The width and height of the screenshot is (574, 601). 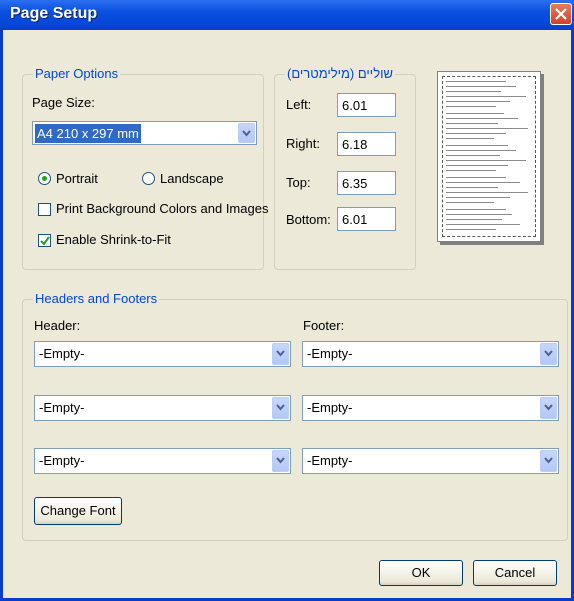 What do you see at coordinates (355, 183) in the screenshot?
I see `top-margin-value: 6.35` at bounding box center [355, 183].